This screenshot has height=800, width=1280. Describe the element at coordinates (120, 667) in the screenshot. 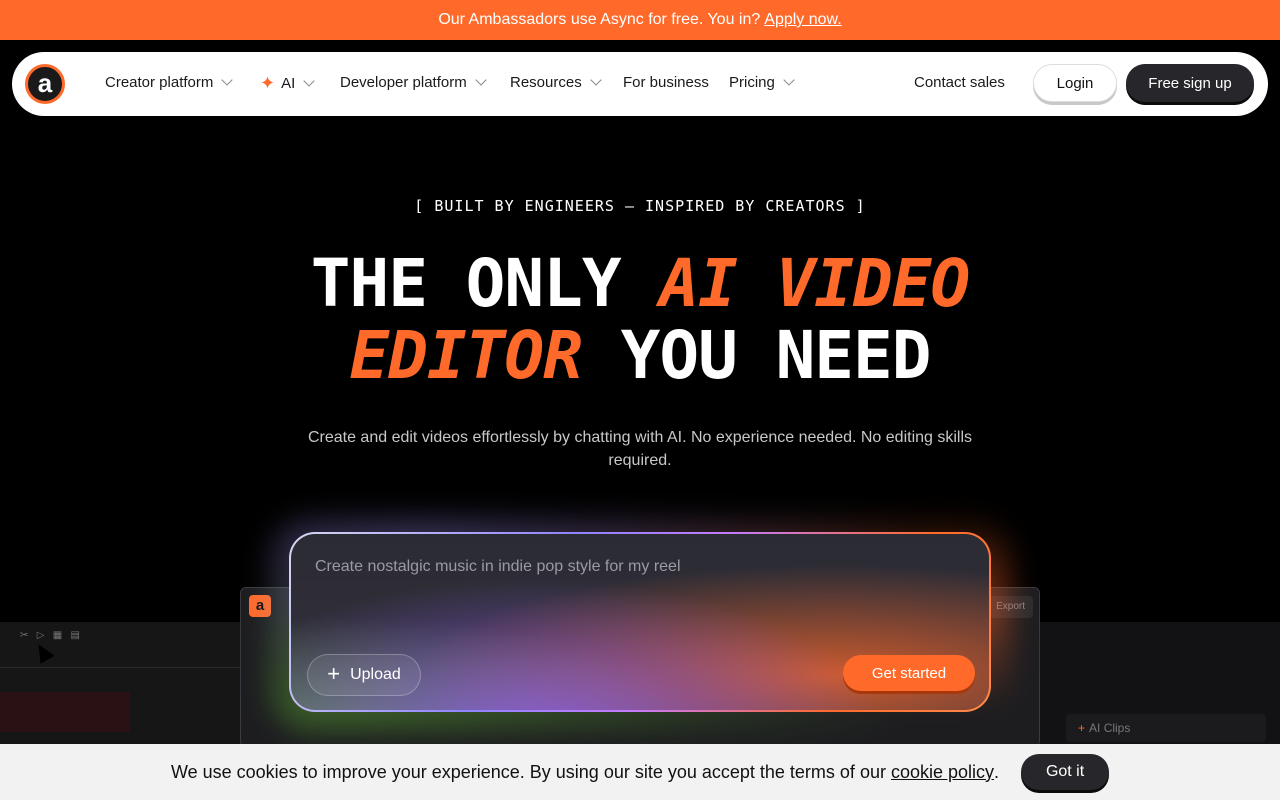

I see `timeline-divider` at that location.